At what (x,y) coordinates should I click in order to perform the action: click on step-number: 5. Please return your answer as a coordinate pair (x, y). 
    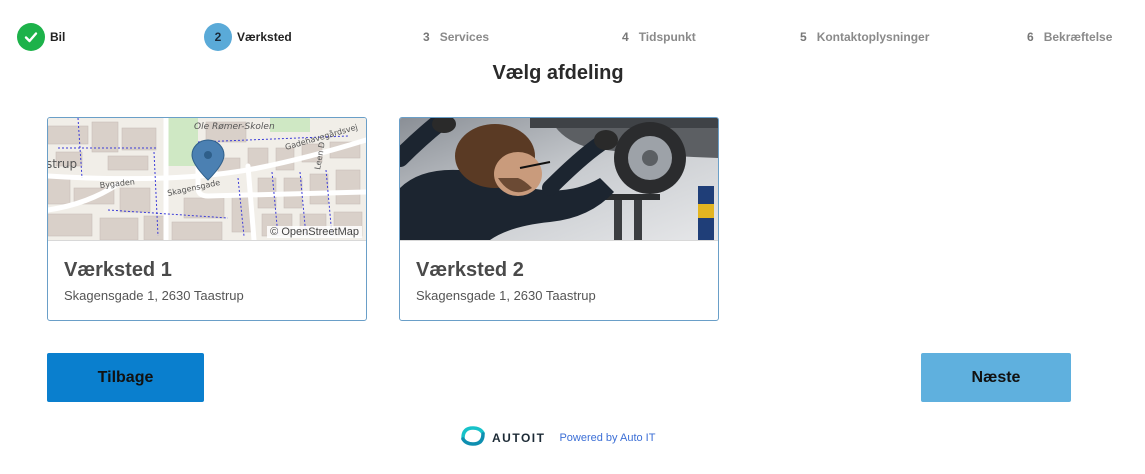
    Looking at the image, I should click on (803, 37).